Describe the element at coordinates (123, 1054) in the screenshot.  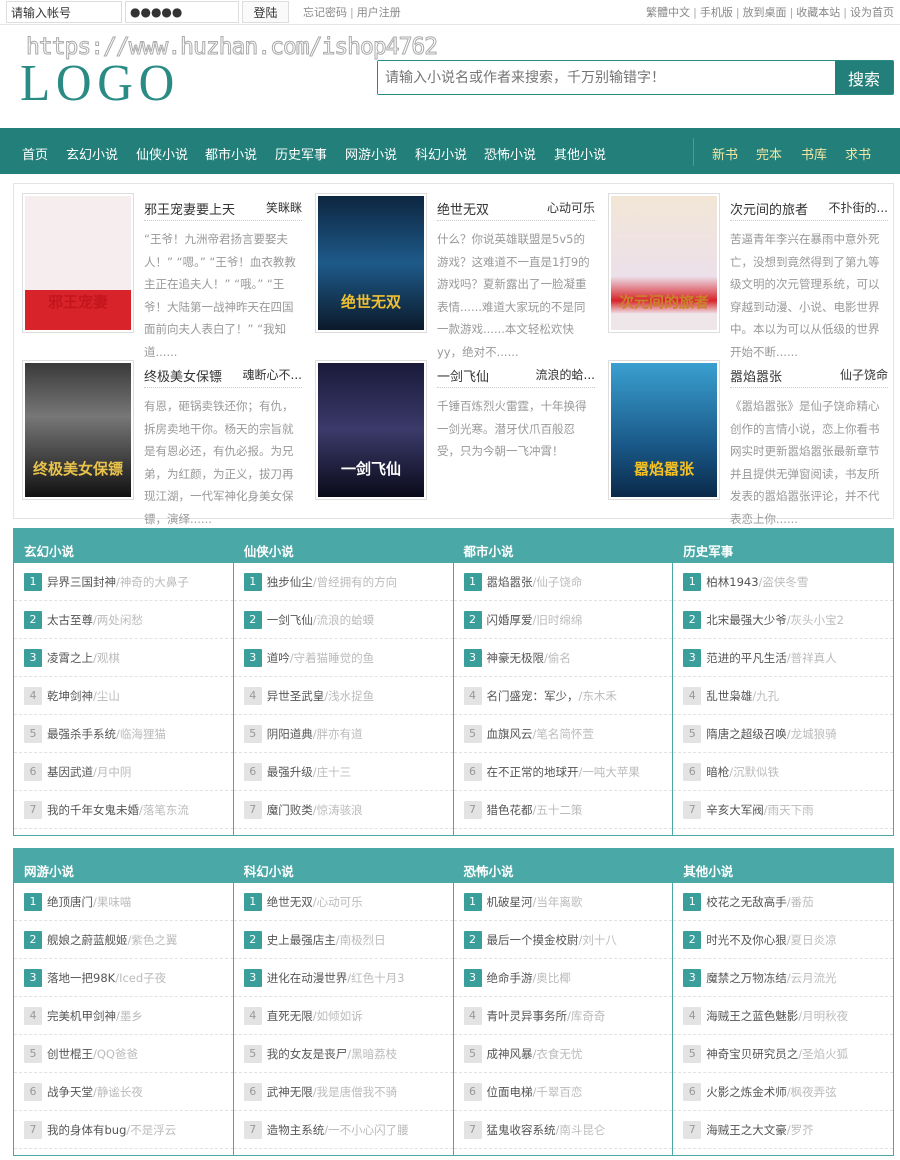
I see `list-item: 5 创世棍王 / QQ爸爸` at that location.